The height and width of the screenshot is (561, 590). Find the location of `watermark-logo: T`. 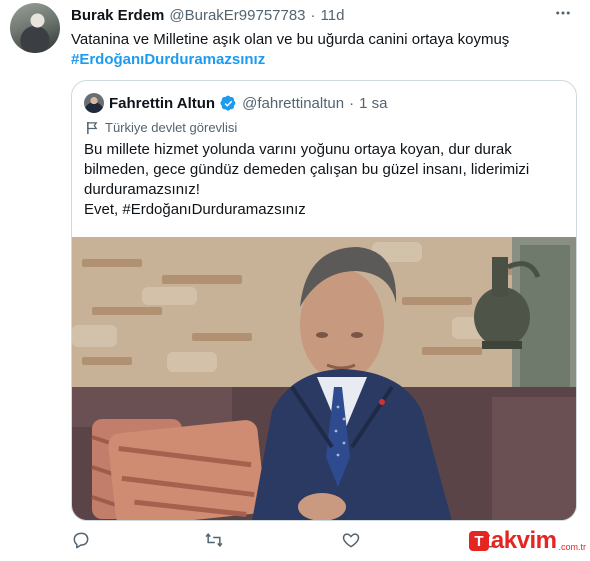

watermark-logo: T is located at coordinates (478, 541).